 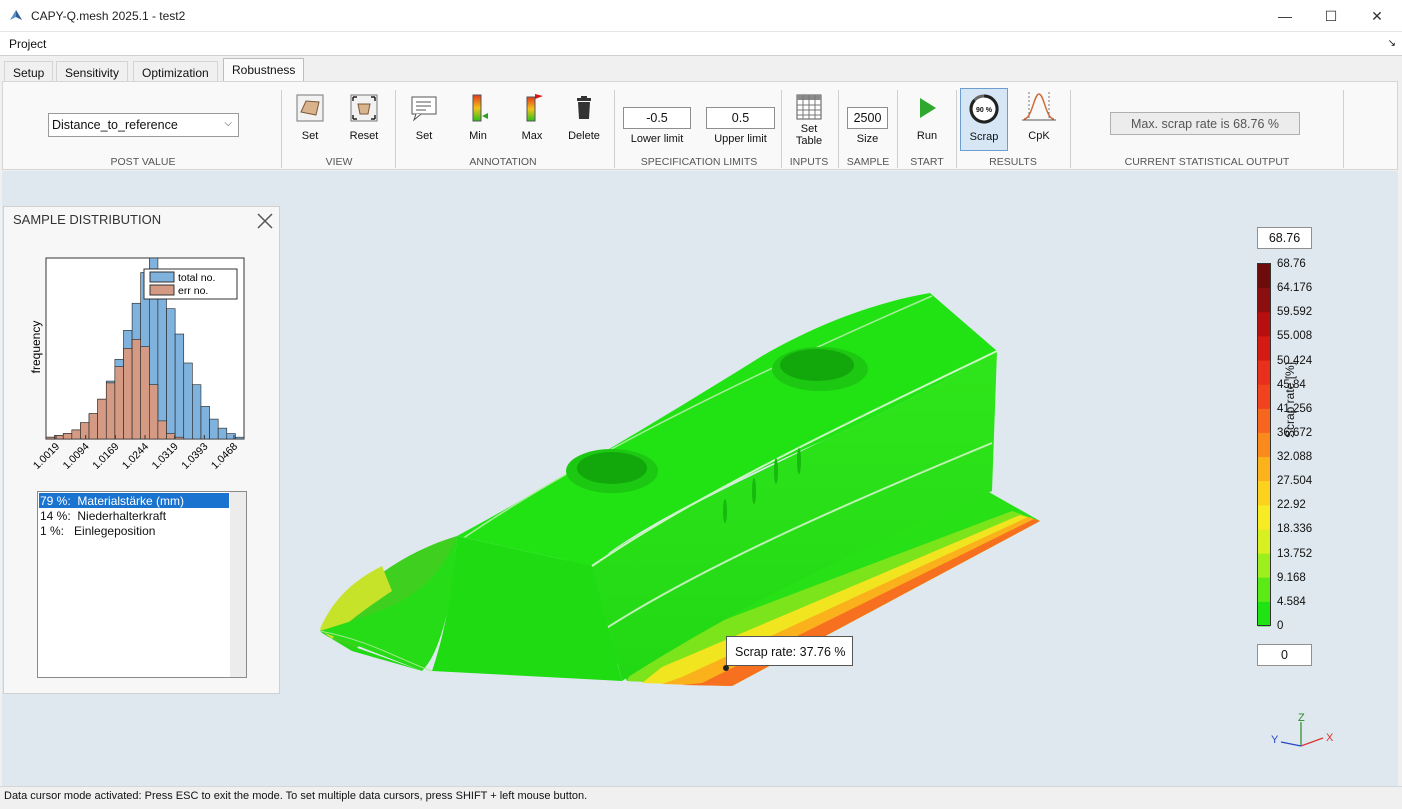 I want to click on menu-bar: Project ↘, so click(x=701, y=44).